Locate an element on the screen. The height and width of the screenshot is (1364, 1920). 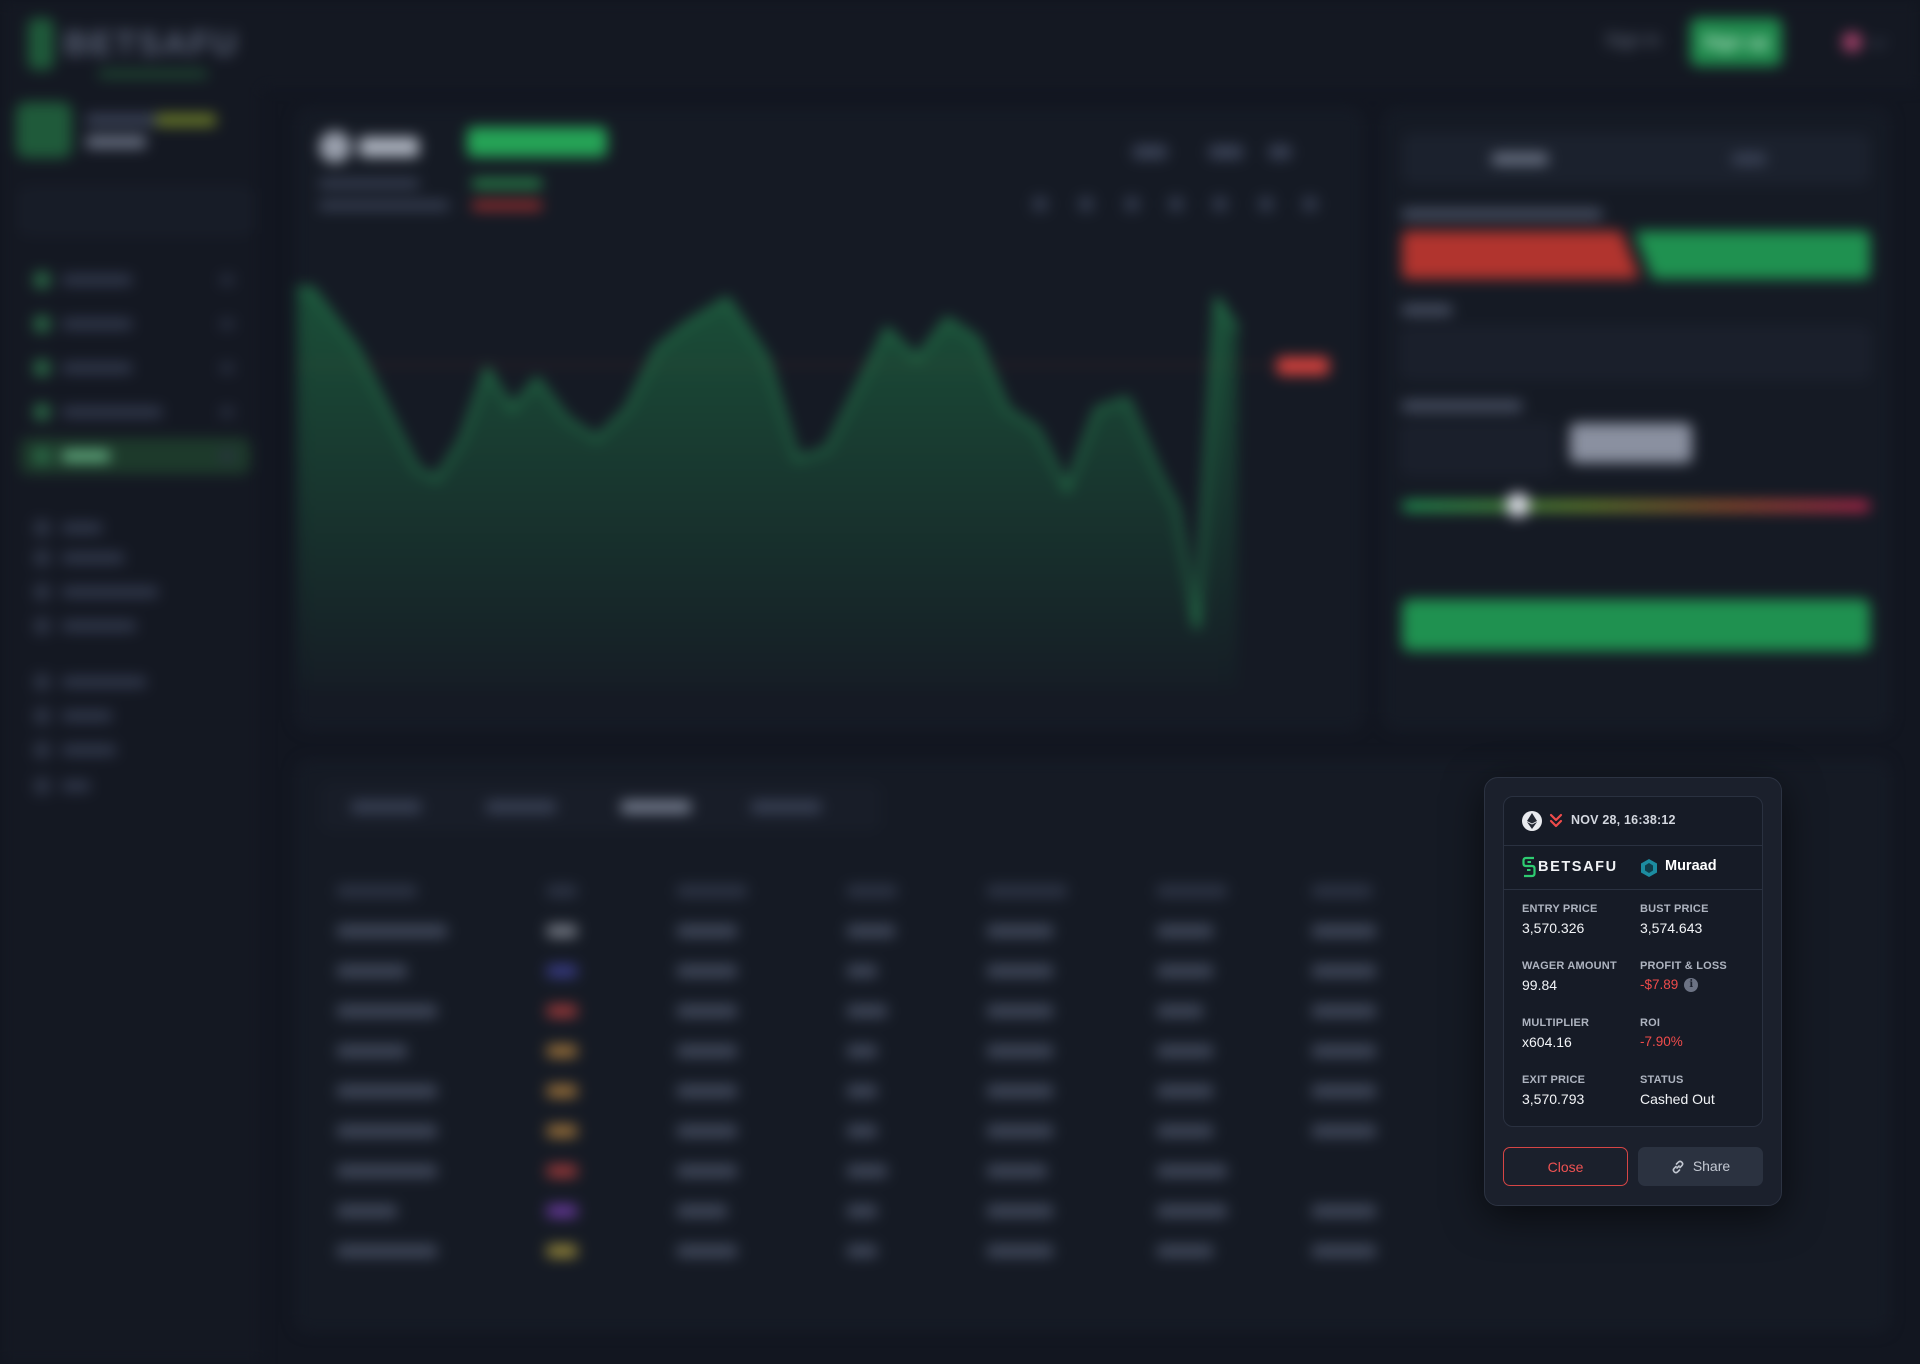
betsafu-logo: BETSAFU is located at coordinates (1570, 867).